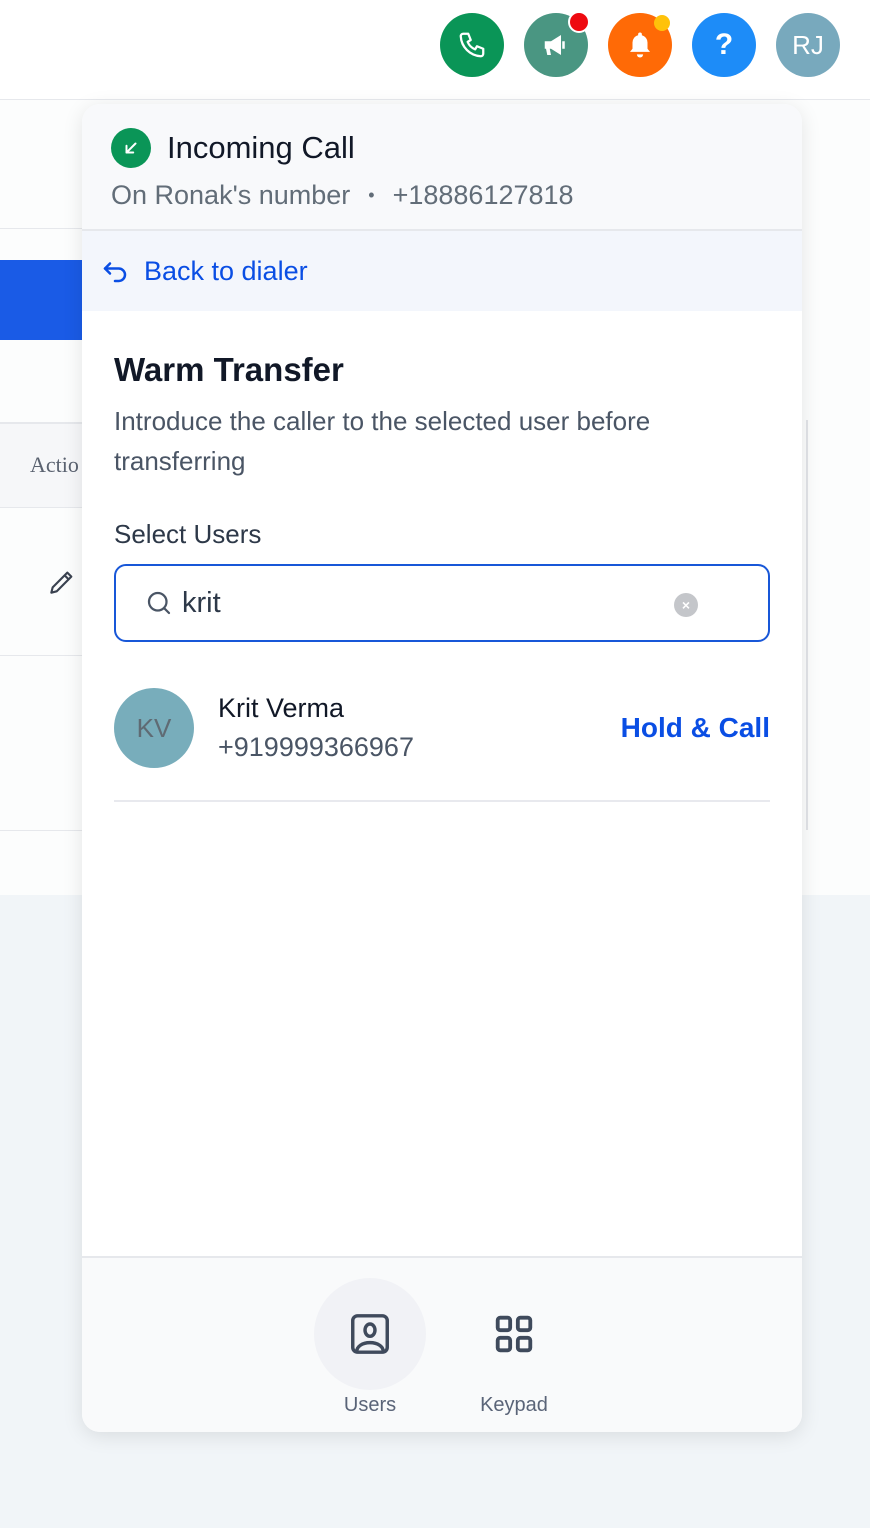 This screenshot has width=870, height=1528. I want to click on user-search-field: ×, so click(442, 603).